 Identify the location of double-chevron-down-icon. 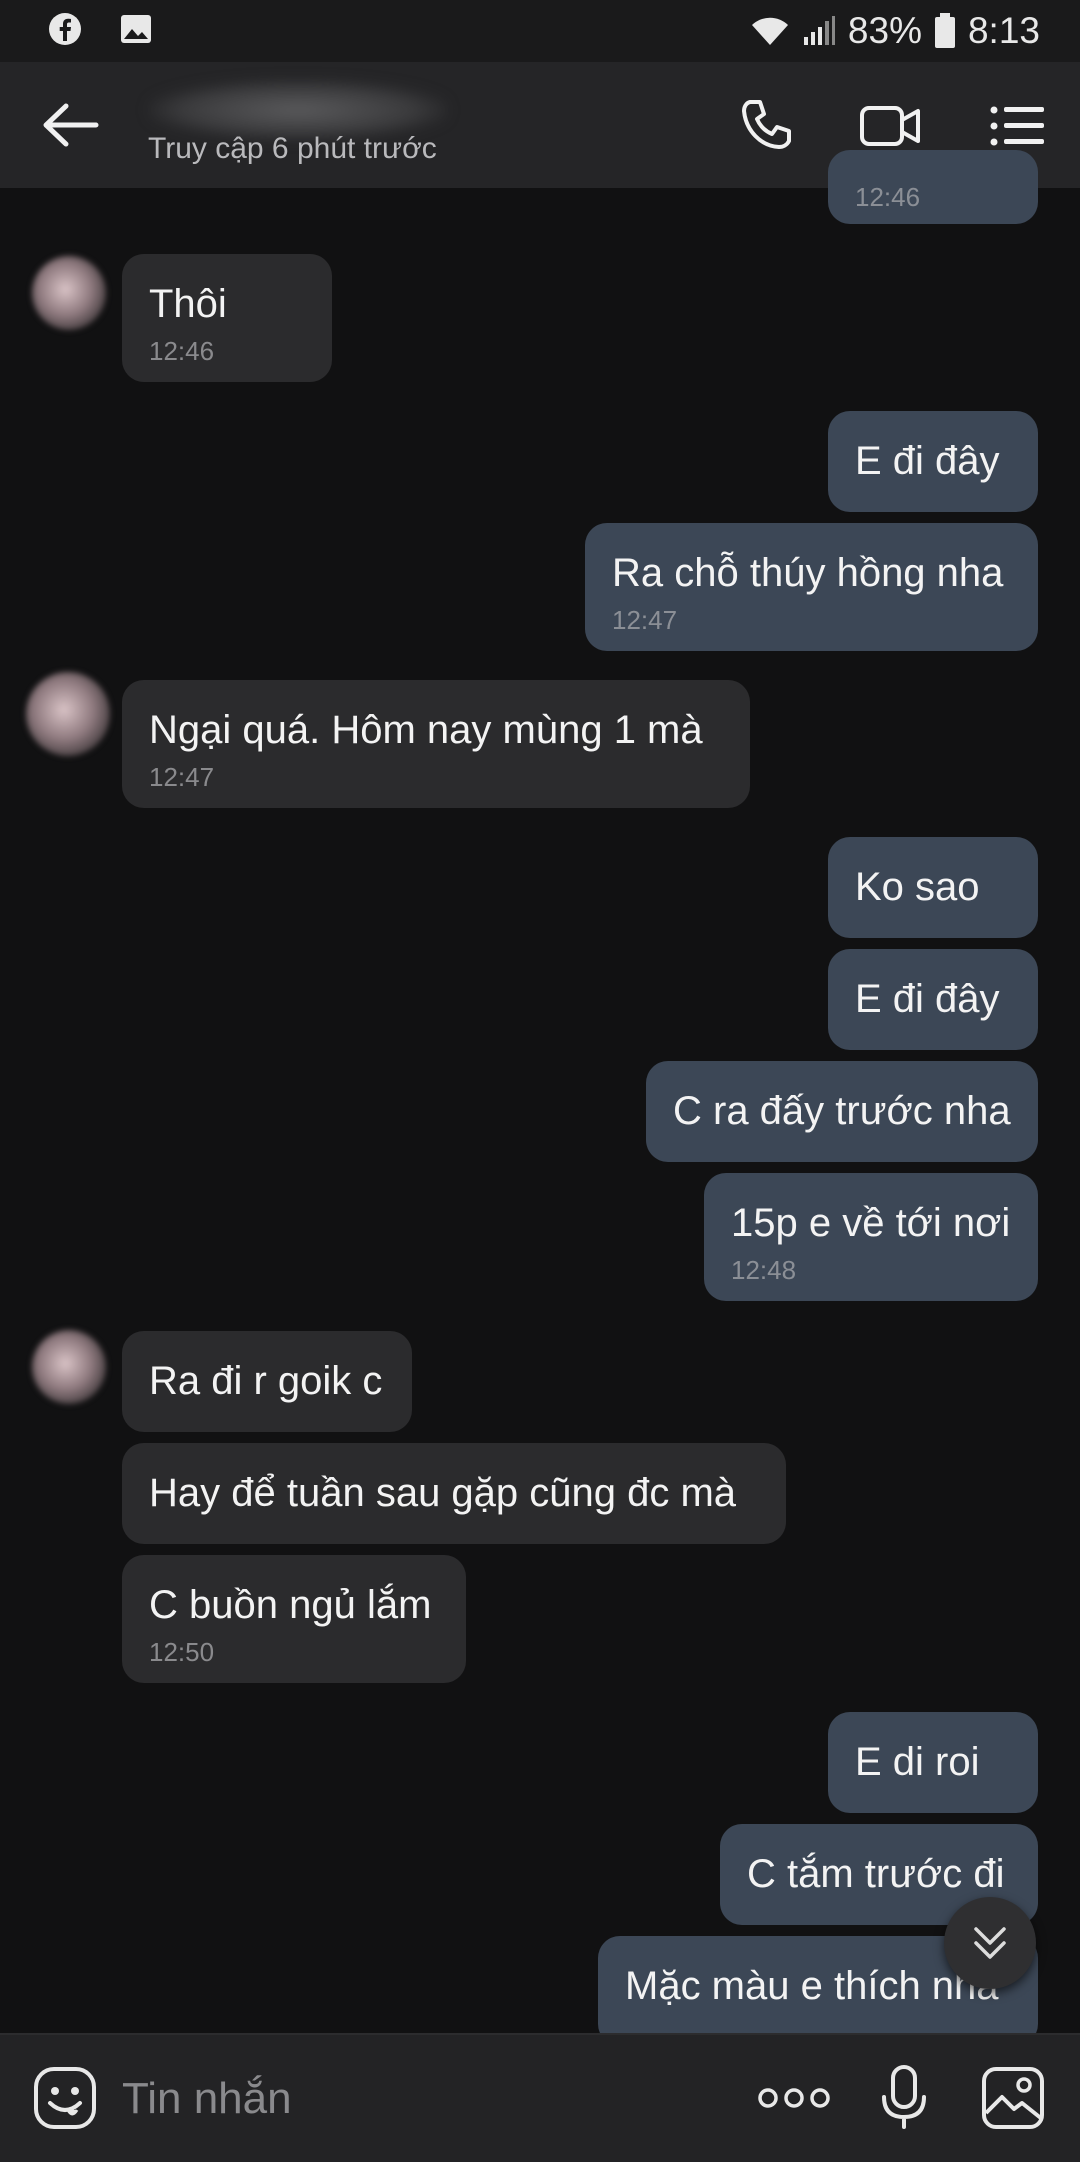
(990, 1943).